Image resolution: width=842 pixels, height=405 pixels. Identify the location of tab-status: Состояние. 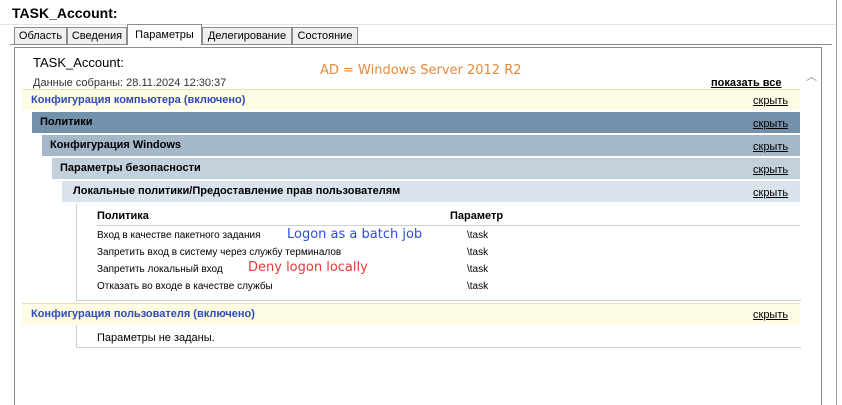
(325, 35).